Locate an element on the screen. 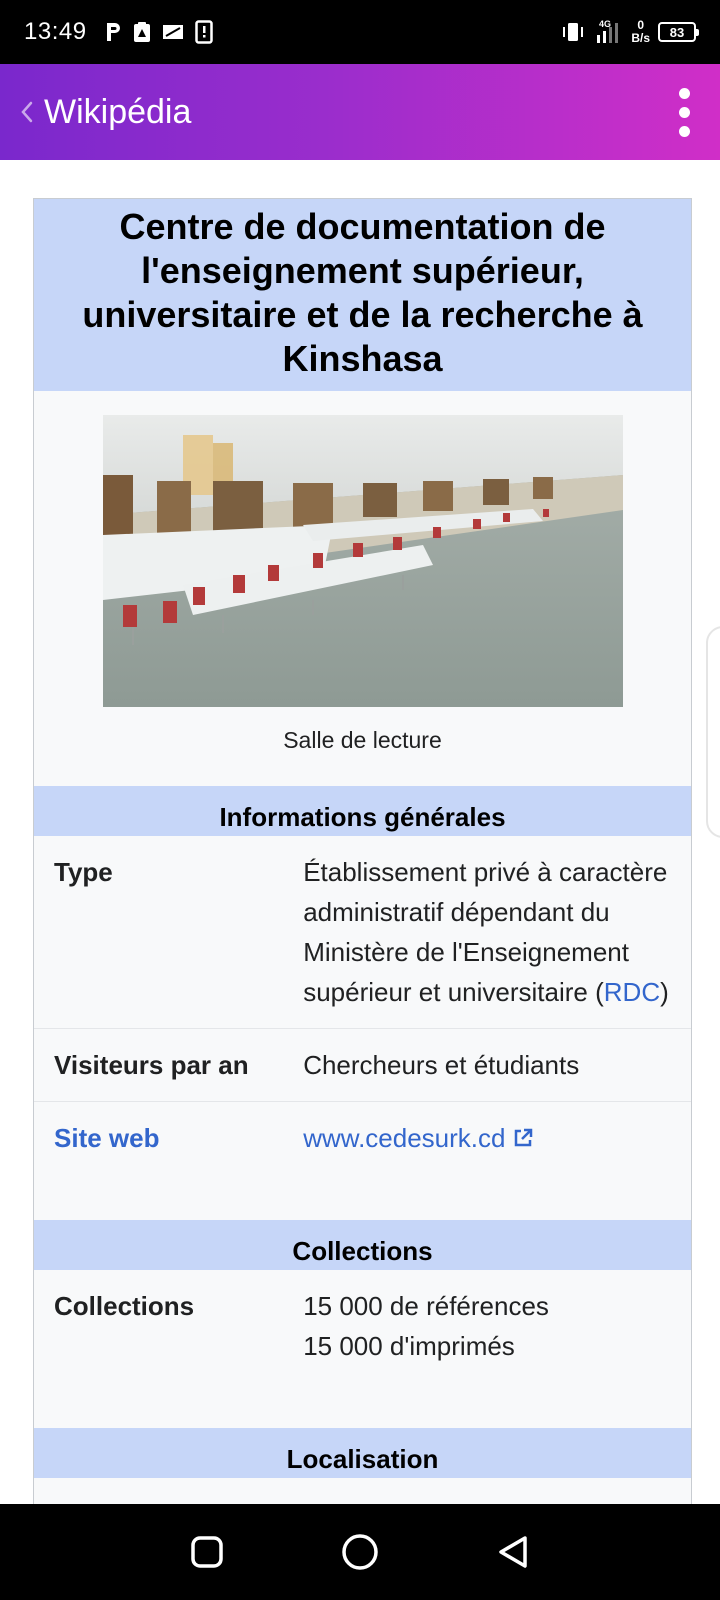  collections-line-2: 15 000 d'imprimés is located at coordinates (409, 1346).